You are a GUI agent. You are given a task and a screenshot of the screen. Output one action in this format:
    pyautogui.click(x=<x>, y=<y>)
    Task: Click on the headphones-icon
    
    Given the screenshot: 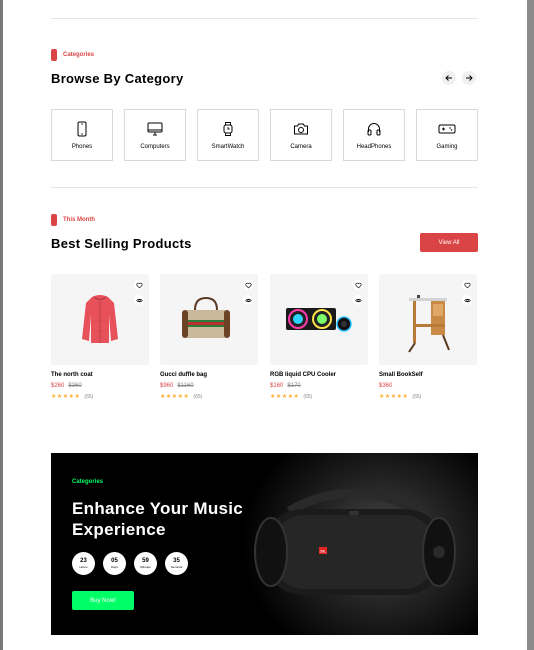 What is the action you would take?
    pyautogui.click(x=374, y=129)
    